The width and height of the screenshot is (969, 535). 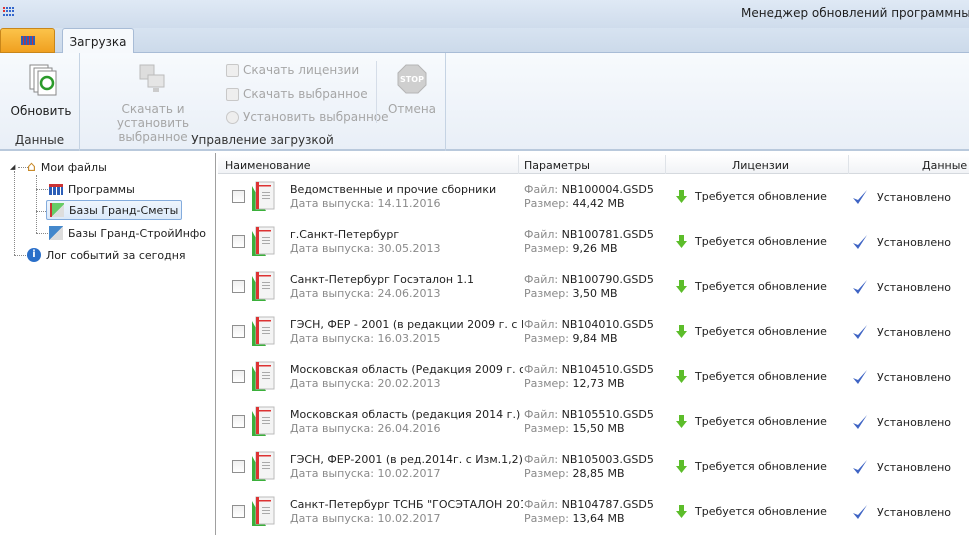 I want to click on file-param: Файл: NB104787.GSD5, so click(x=589, y=504).